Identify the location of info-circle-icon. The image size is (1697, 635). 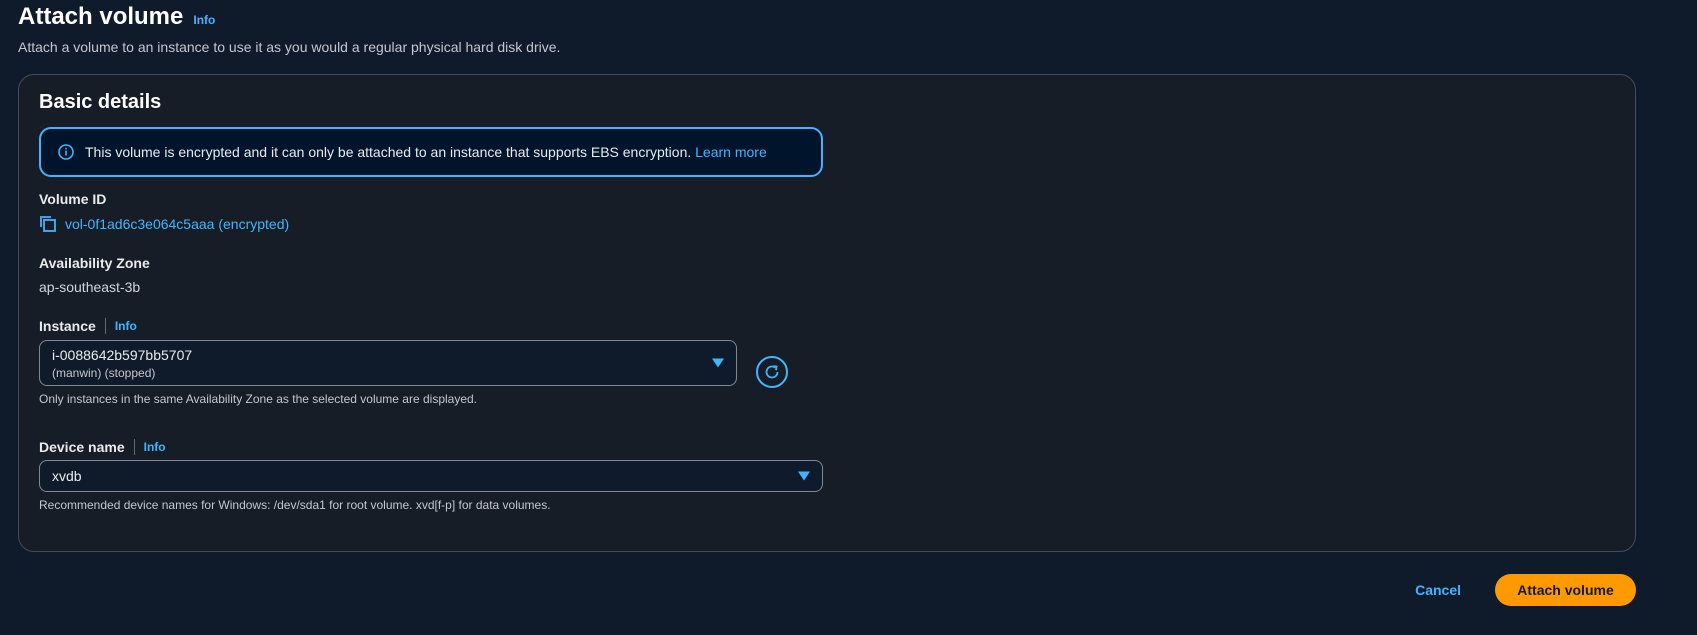
(66, 152).